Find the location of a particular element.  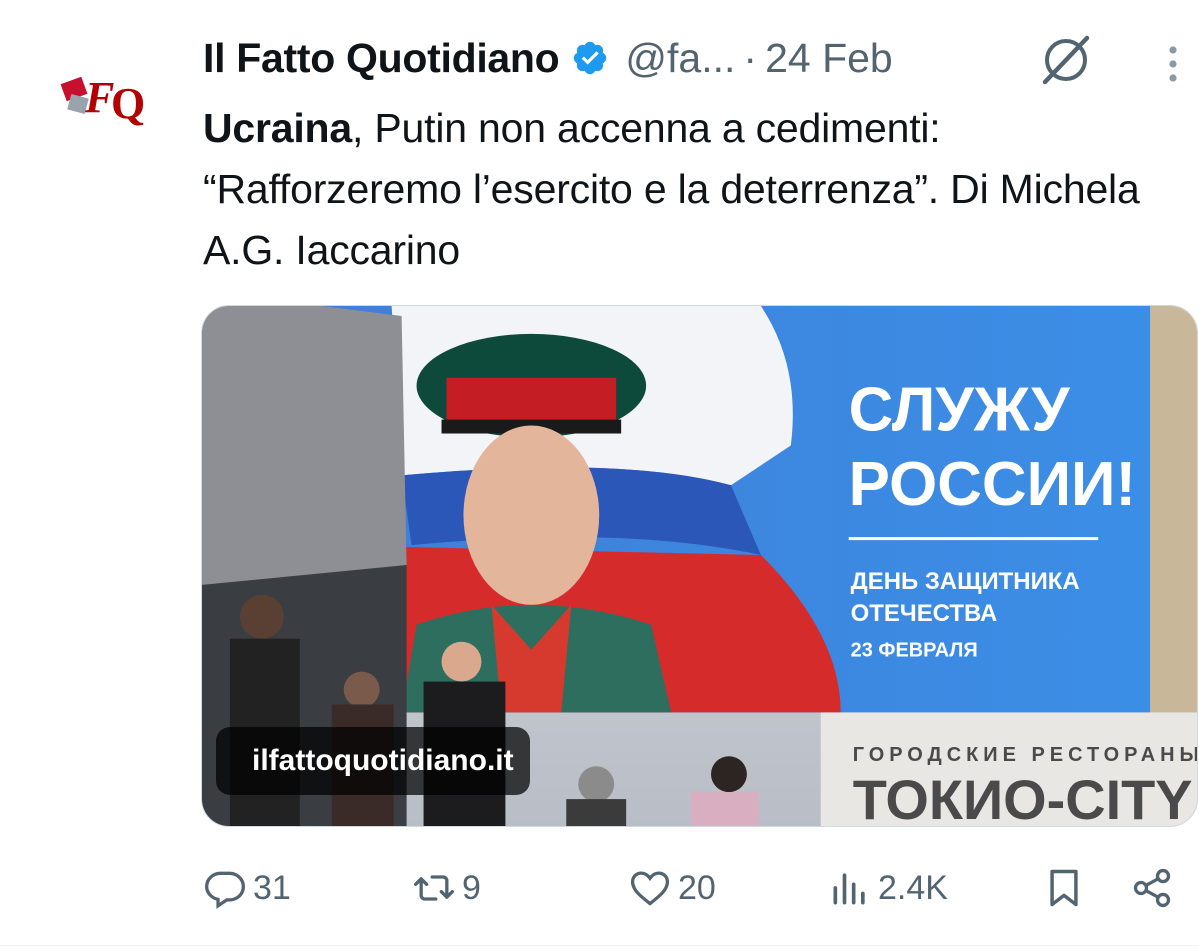

share-button is located at coordinates (1152, 888).